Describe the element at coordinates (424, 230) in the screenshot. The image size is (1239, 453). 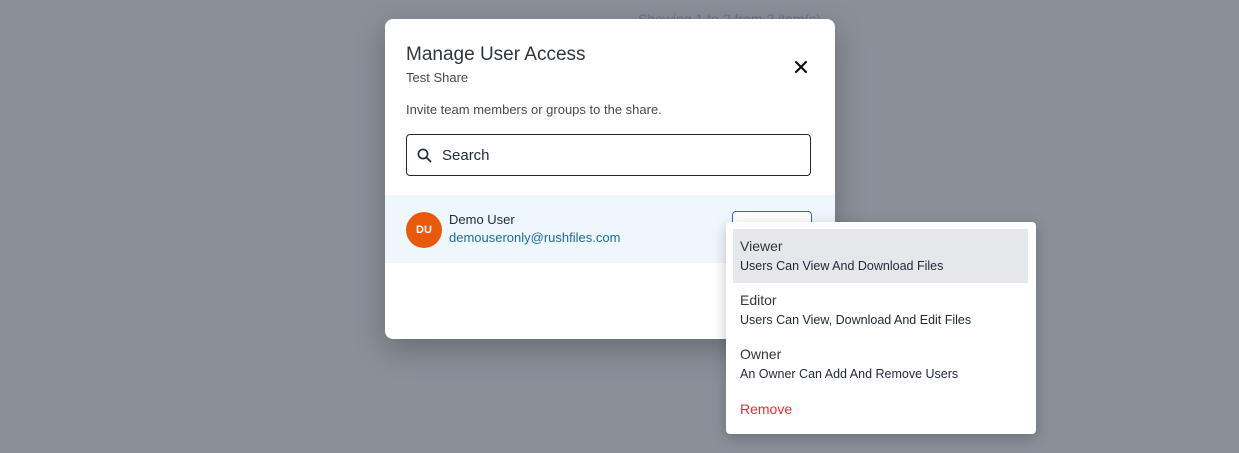
I see `avatar: DU` at that location.